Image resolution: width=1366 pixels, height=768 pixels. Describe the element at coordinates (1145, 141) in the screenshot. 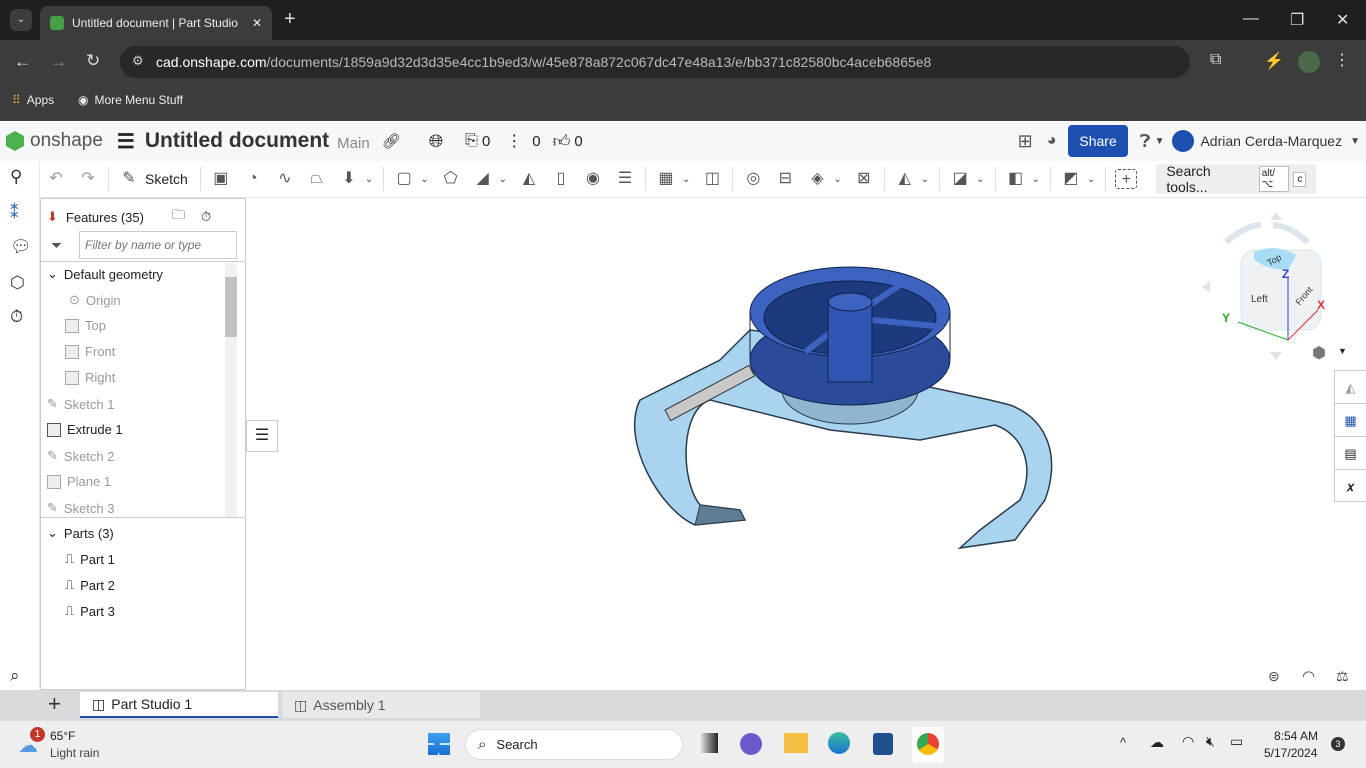

I see `help-icon: ❓︎` at that location.